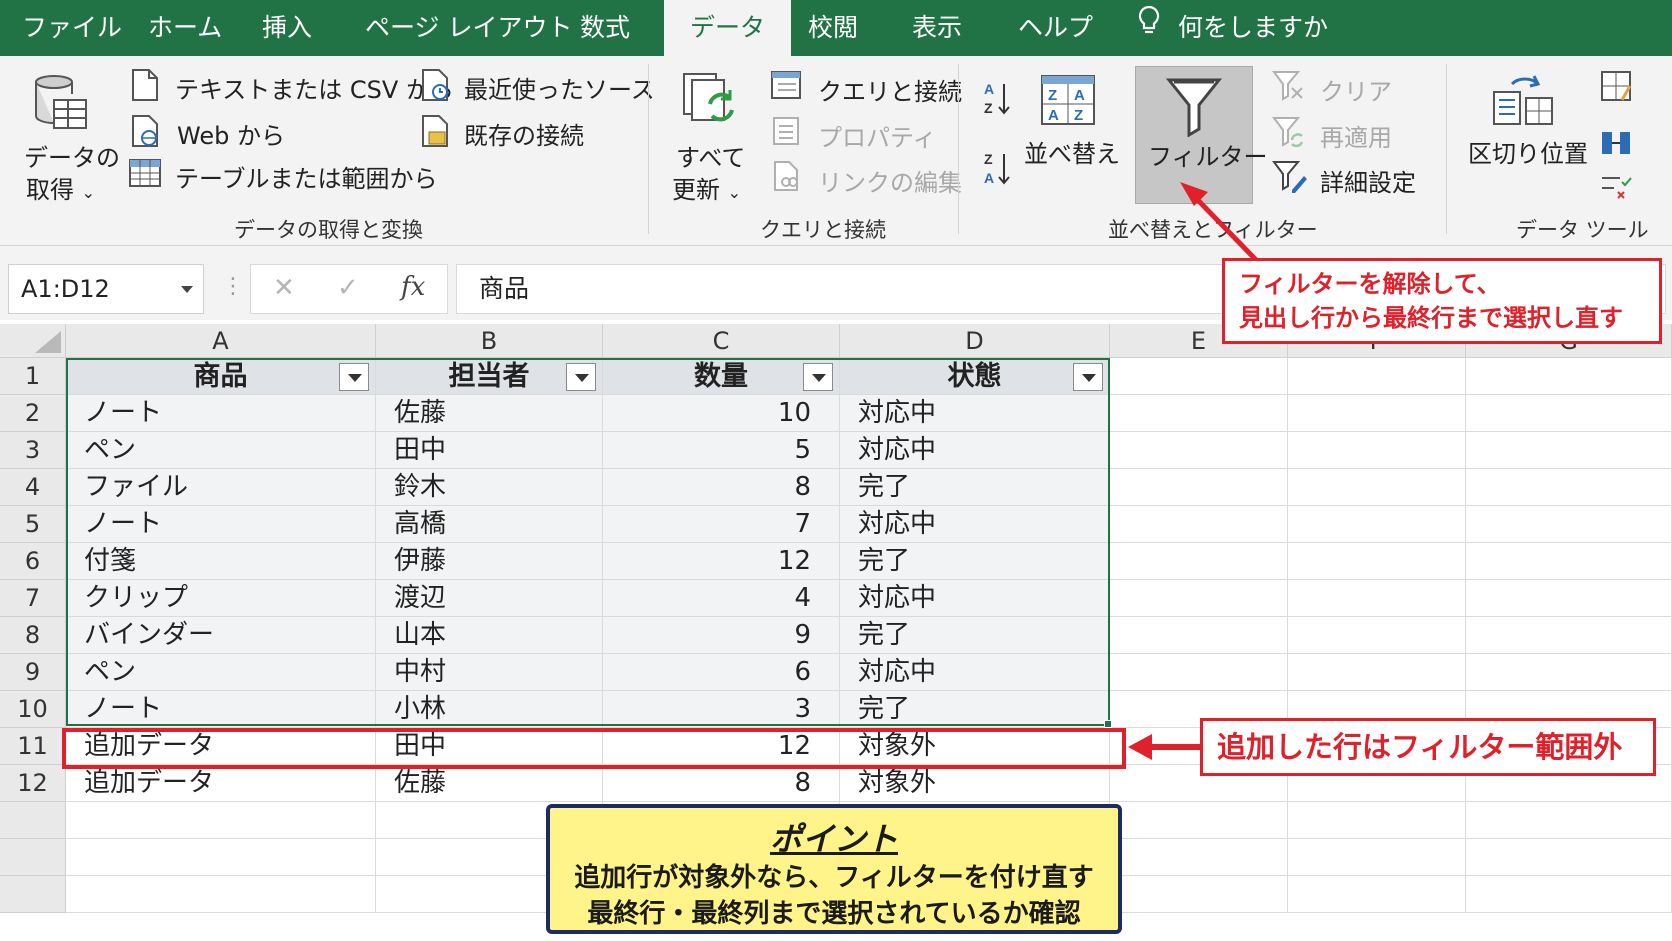 Image resolution: width=1672 pixels, height=941 pixels. I want to click on table-cell: 4, so click(721, 598).